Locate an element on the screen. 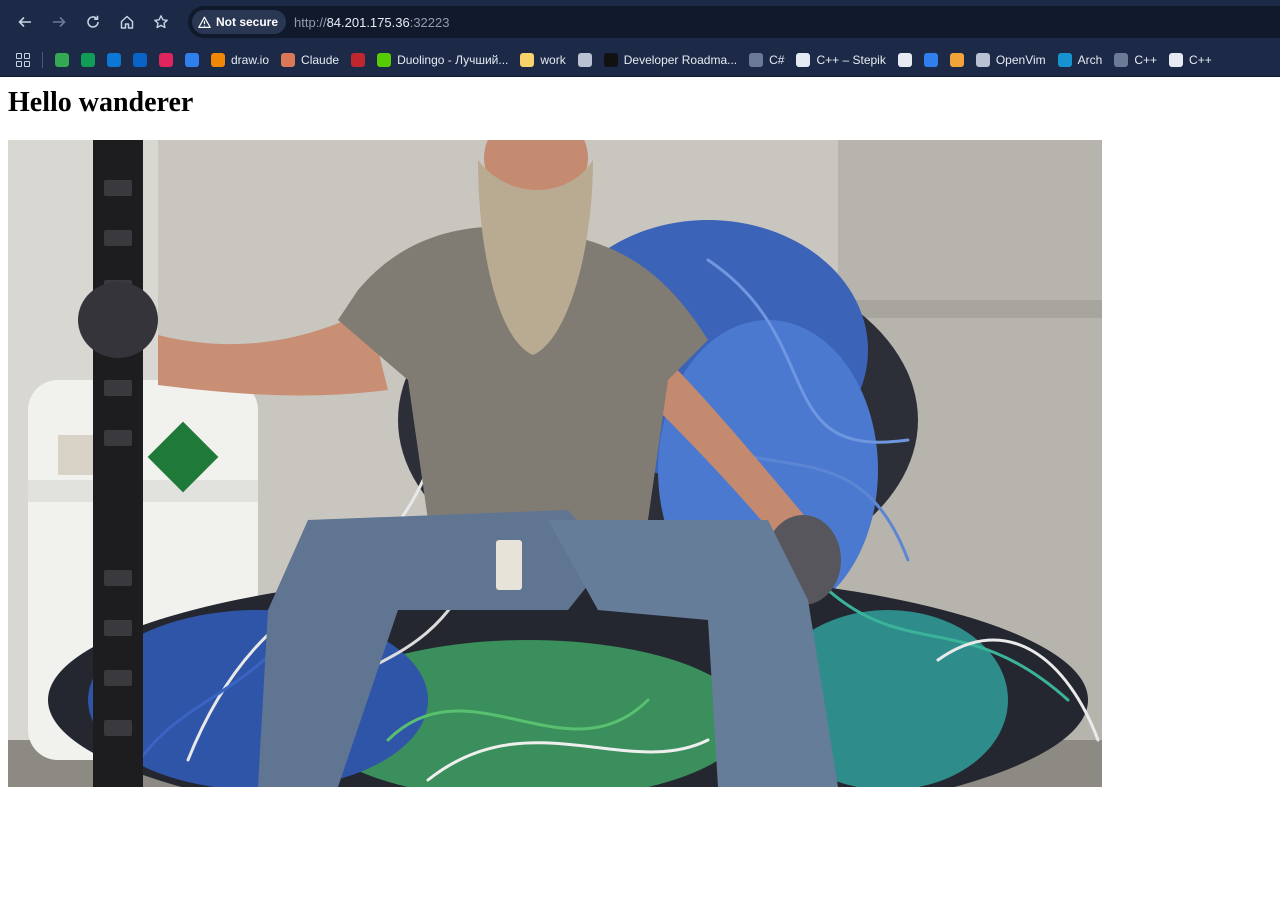  url-text: http://84.201.175.36:32223 is located at coordinates (371, 22).